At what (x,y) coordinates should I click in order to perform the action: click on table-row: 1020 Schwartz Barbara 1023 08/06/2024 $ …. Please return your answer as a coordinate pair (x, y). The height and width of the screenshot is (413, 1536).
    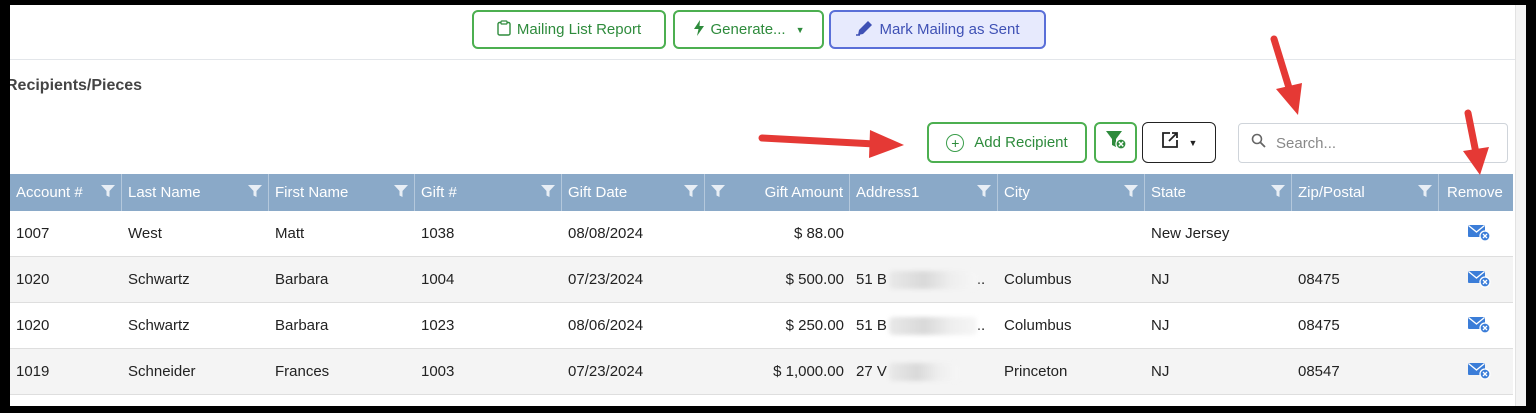
    Looking at the image, I should click on (761, 326).